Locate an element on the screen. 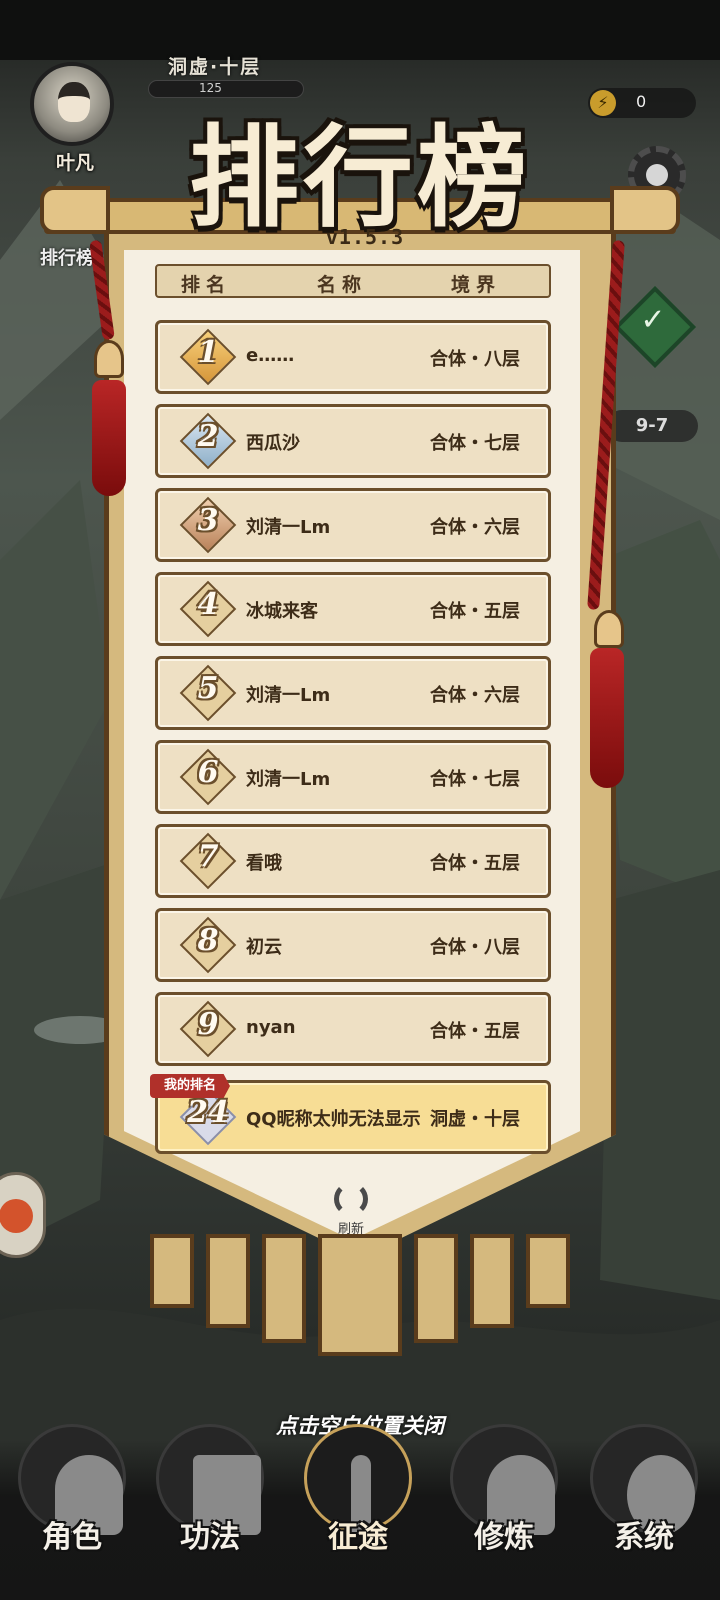  right-tassel is located at coordinates (607, 718).